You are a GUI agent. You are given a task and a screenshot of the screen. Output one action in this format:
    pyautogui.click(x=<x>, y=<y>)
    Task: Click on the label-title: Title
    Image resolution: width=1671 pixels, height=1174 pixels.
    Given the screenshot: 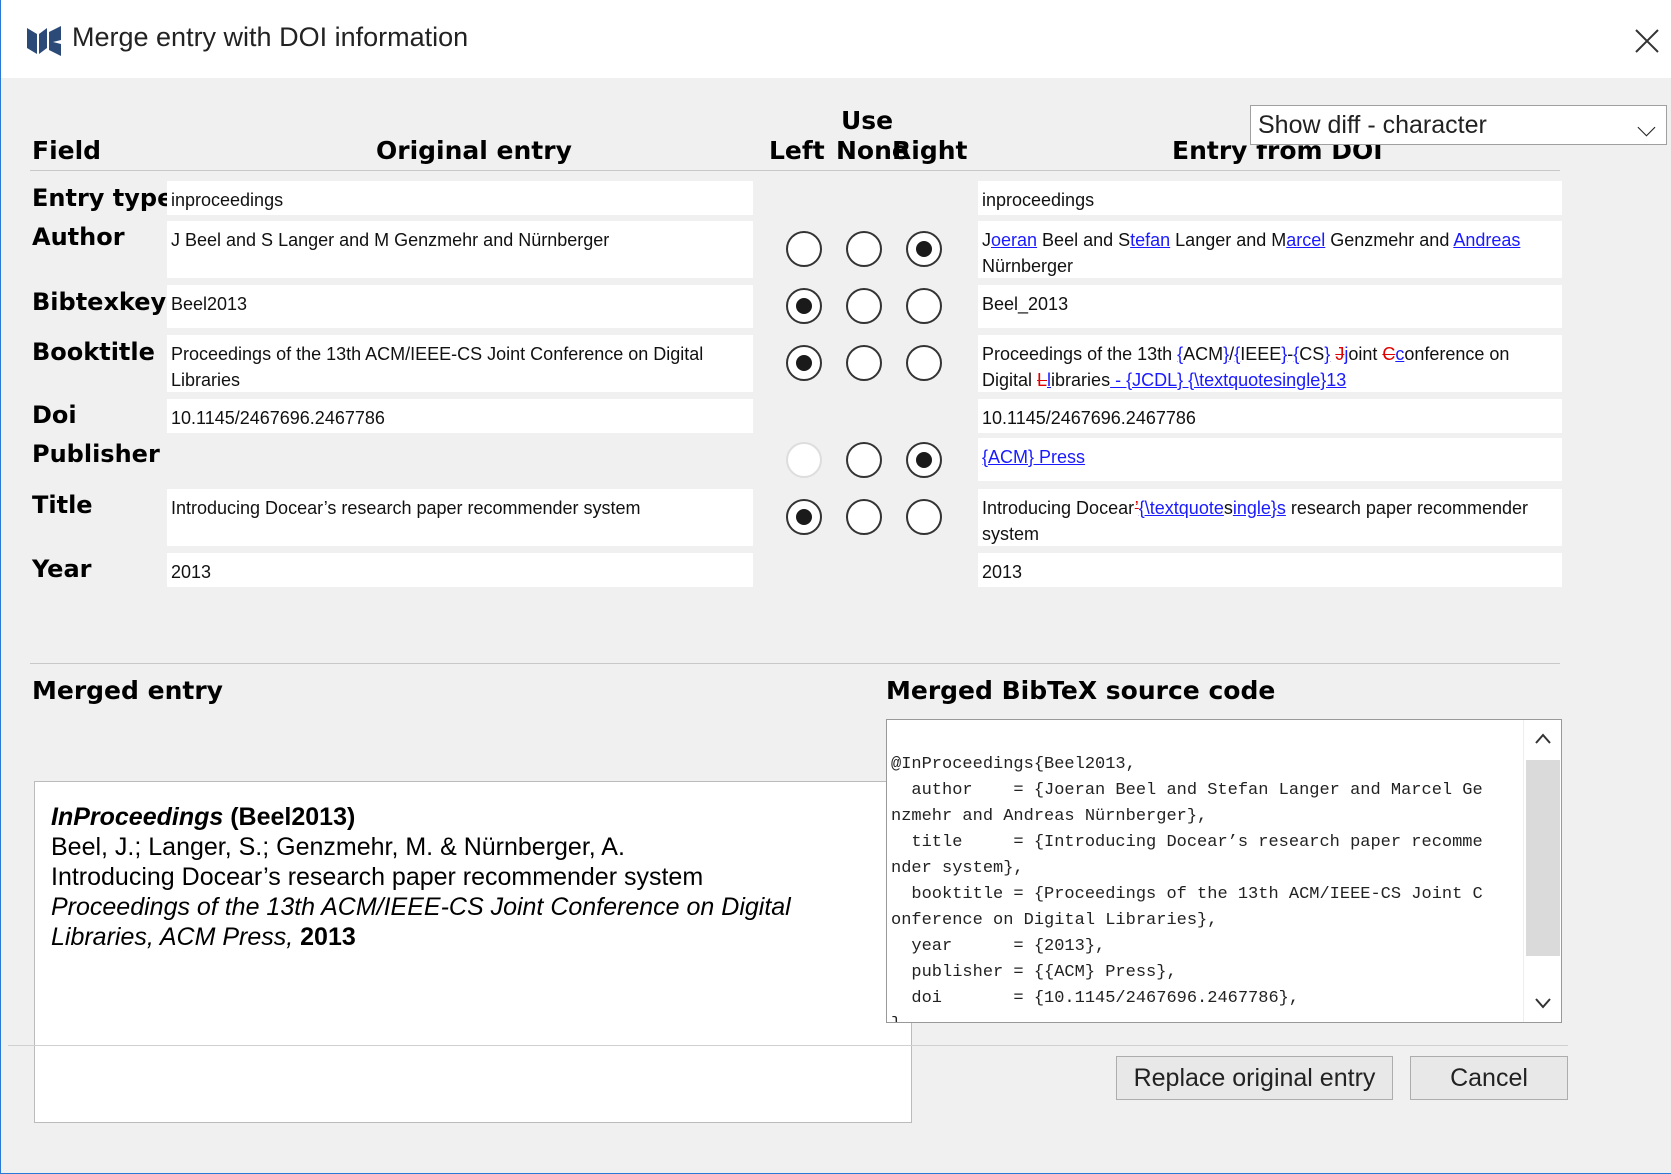 What is the action you would take?
    pyautogui.click(x=62, y=505)
    